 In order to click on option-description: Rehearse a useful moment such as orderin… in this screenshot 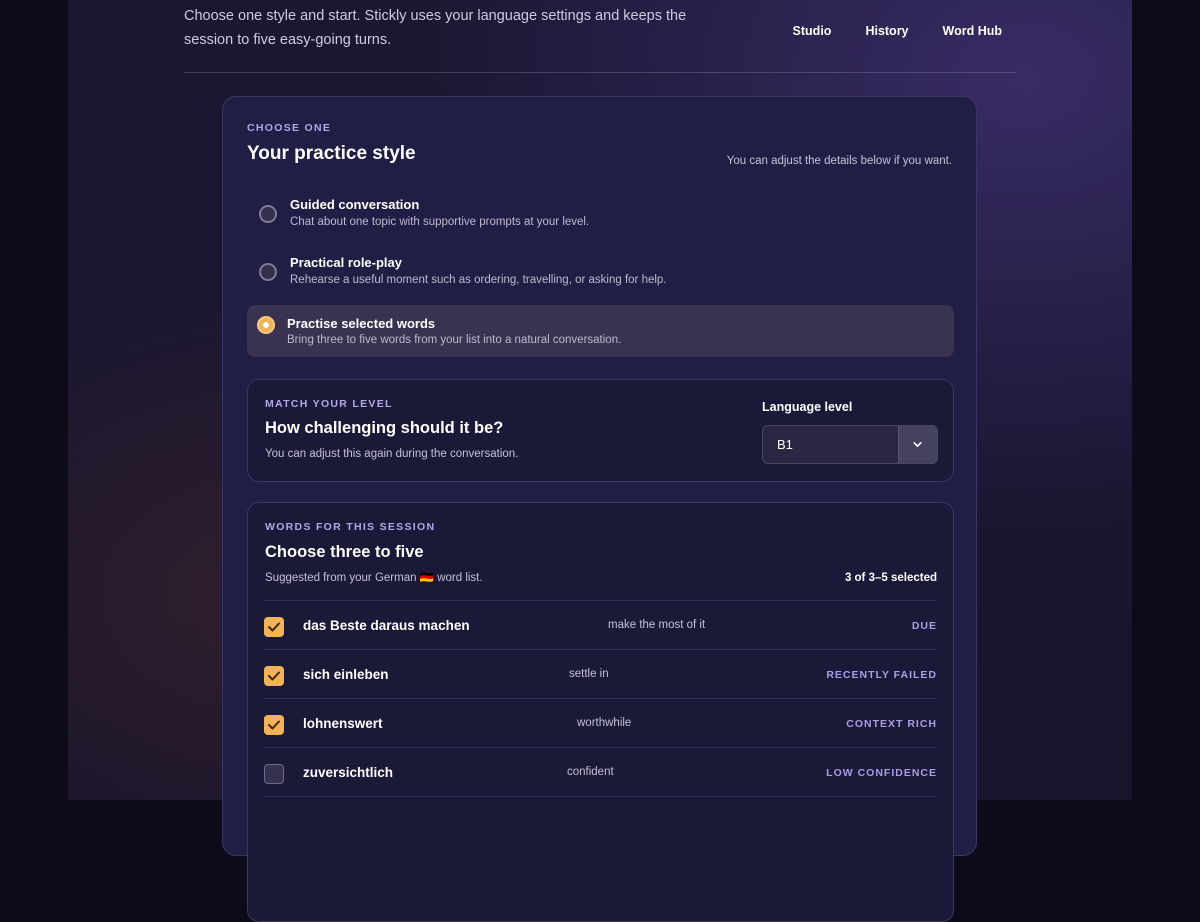, I will do `click(478, 280)`.